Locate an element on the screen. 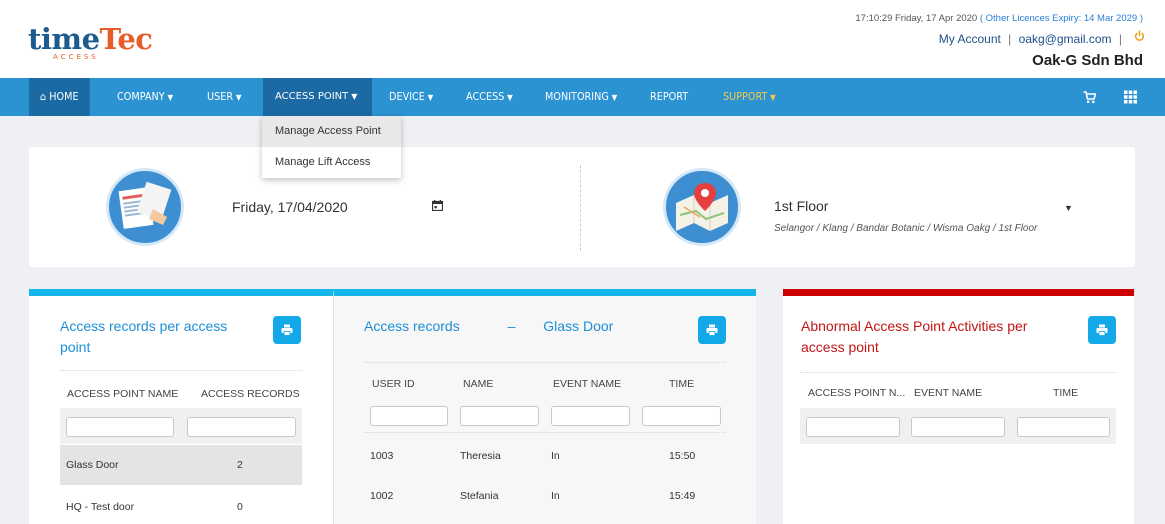 The image size is (1165, 524). logo-subtitle: ACCESS is located at coordinates (76, 57).